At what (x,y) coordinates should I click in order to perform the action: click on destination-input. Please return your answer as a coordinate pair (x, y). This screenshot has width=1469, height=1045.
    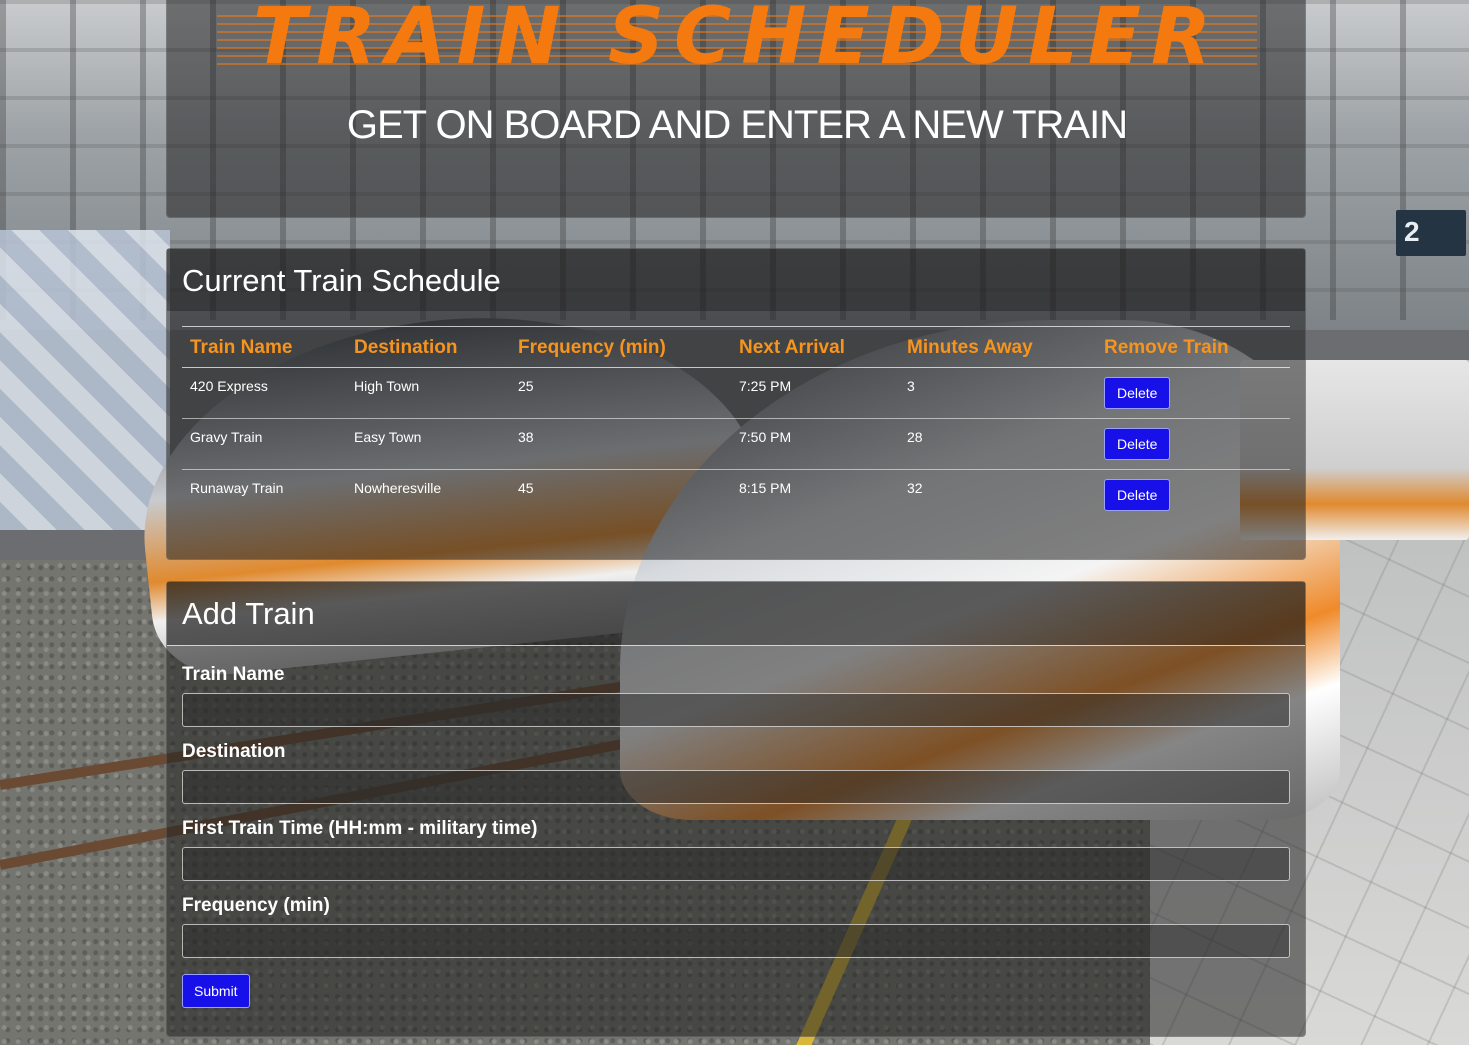
    Looking at the image, I should click on (736, 787).